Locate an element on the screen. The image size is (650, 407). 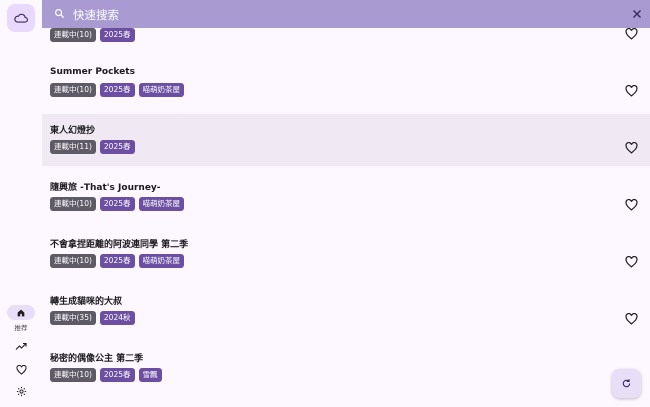
nav-item-settings is located at coordinates (21, 391).